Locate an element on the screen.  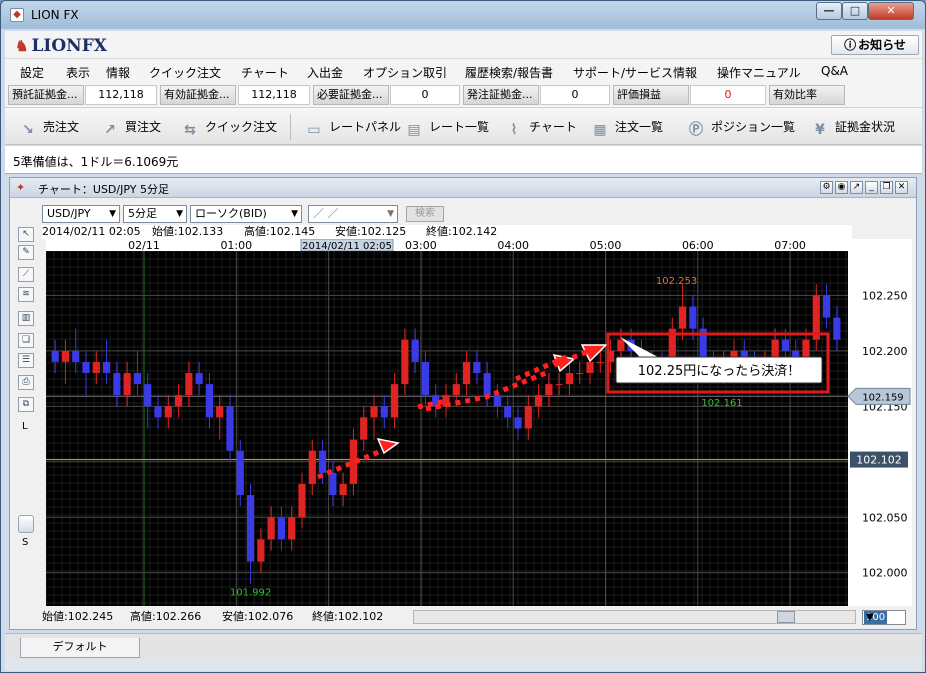
menu-item-3: クイック注文 is located at coordinates (185, 72).